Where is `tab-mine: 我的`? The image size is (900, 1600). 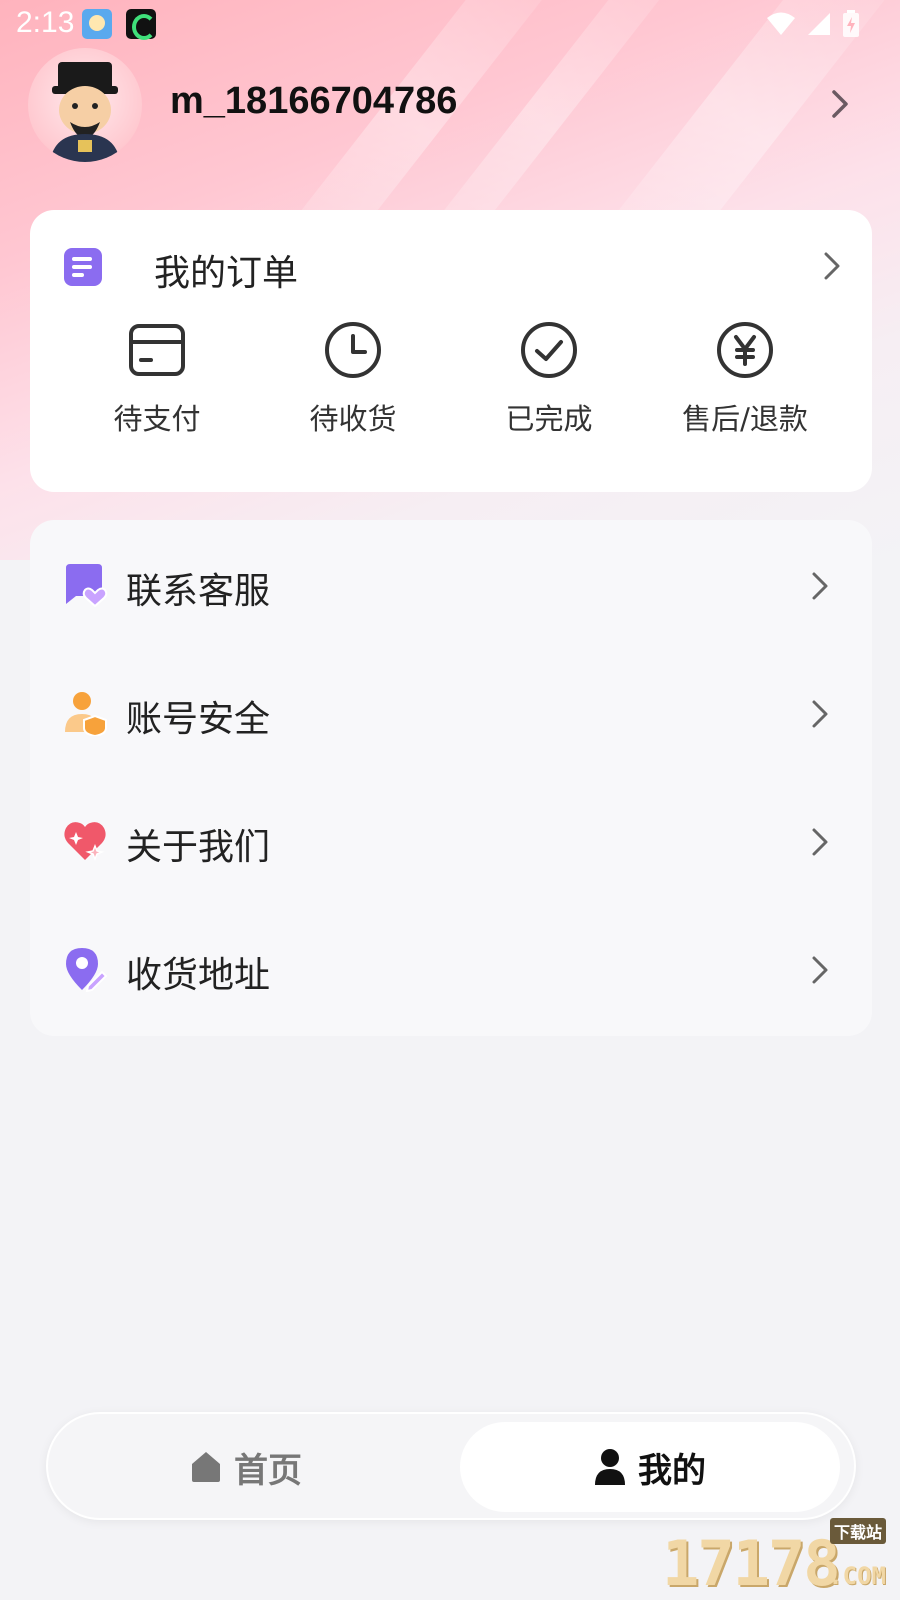
tab-mine: 我的 is located at coordinates (650, 1467).